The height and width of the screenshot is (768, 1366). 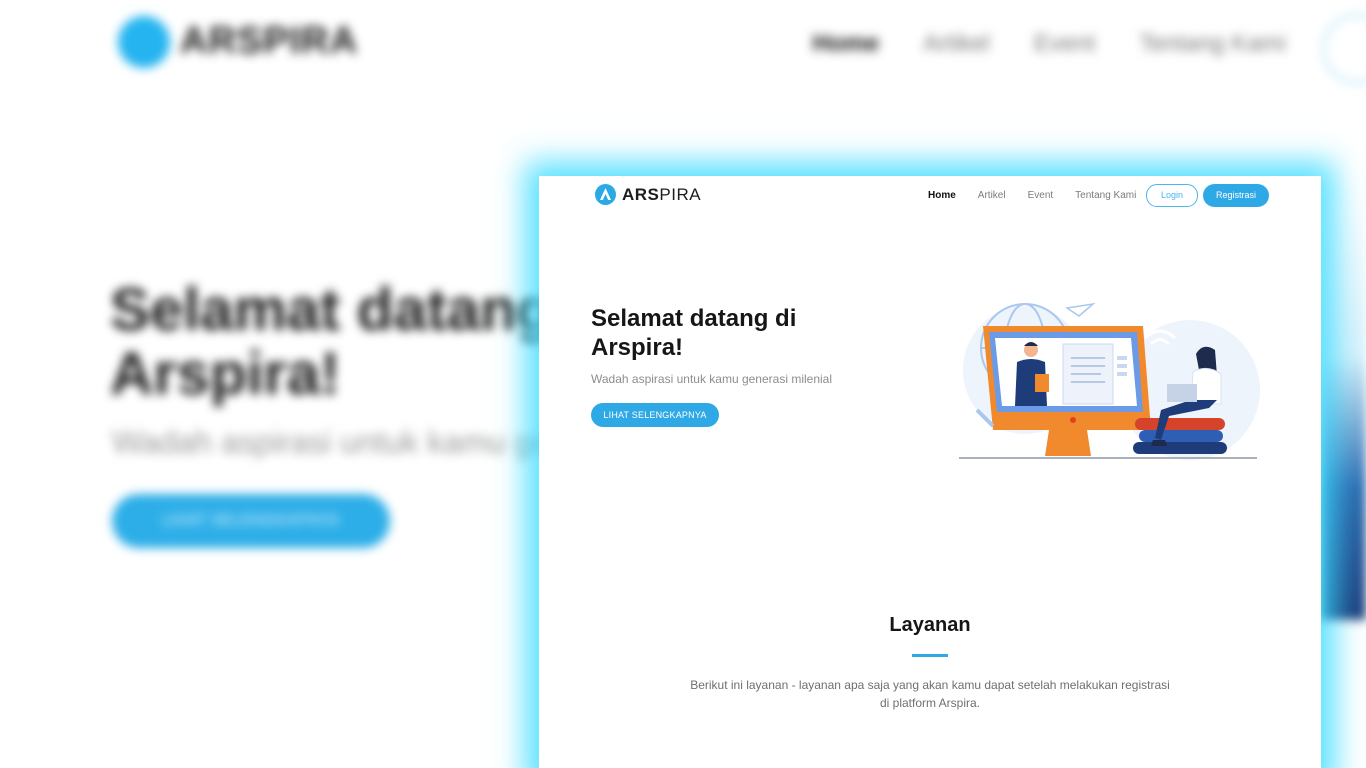 I want to click on services-title-underline, so click(x=930, y=655).